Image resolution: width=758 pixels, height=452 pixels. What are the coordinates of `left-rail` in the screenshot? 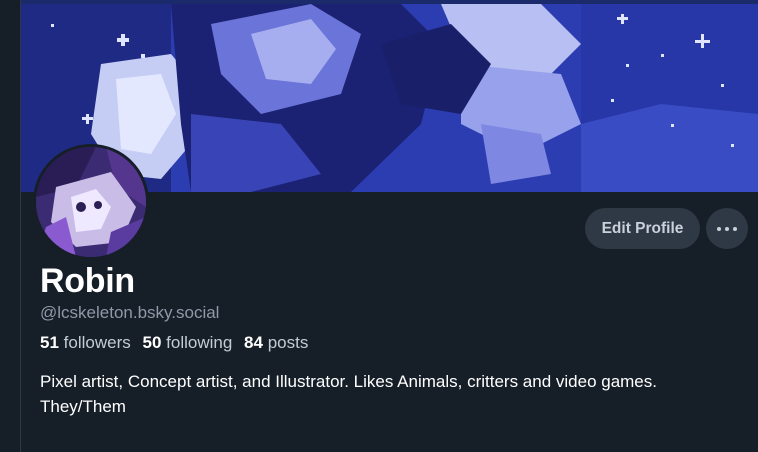 It's located at (10, 226).